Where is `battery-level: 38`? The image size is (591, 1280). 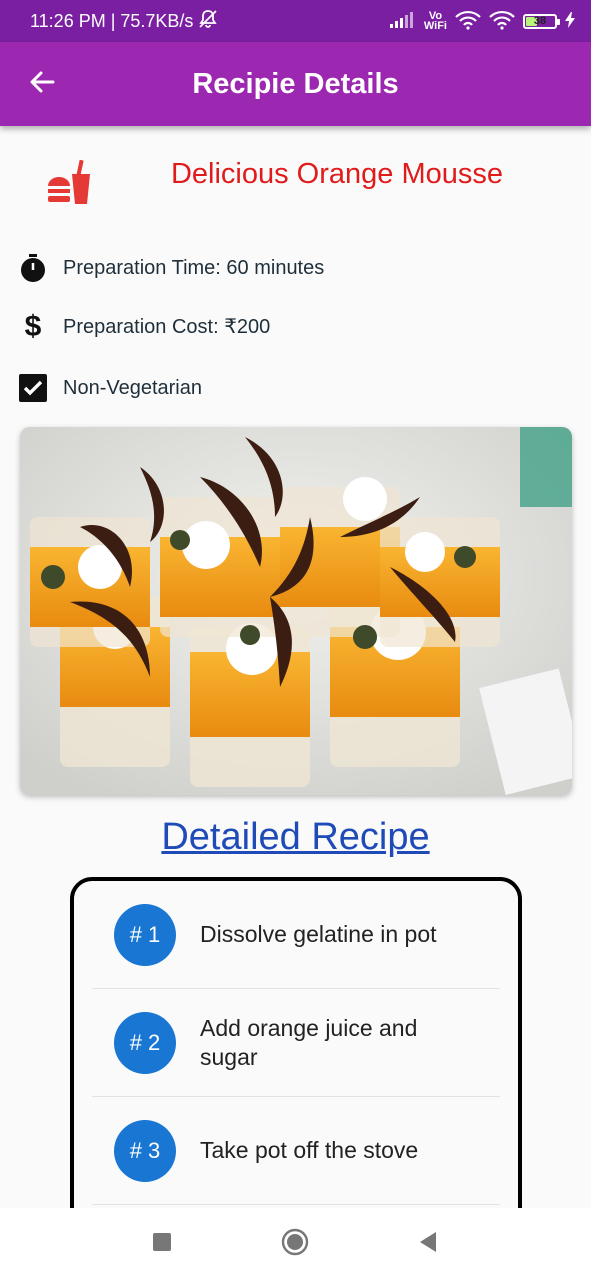 battery-level: 38 is located at coordinates (540, 21).